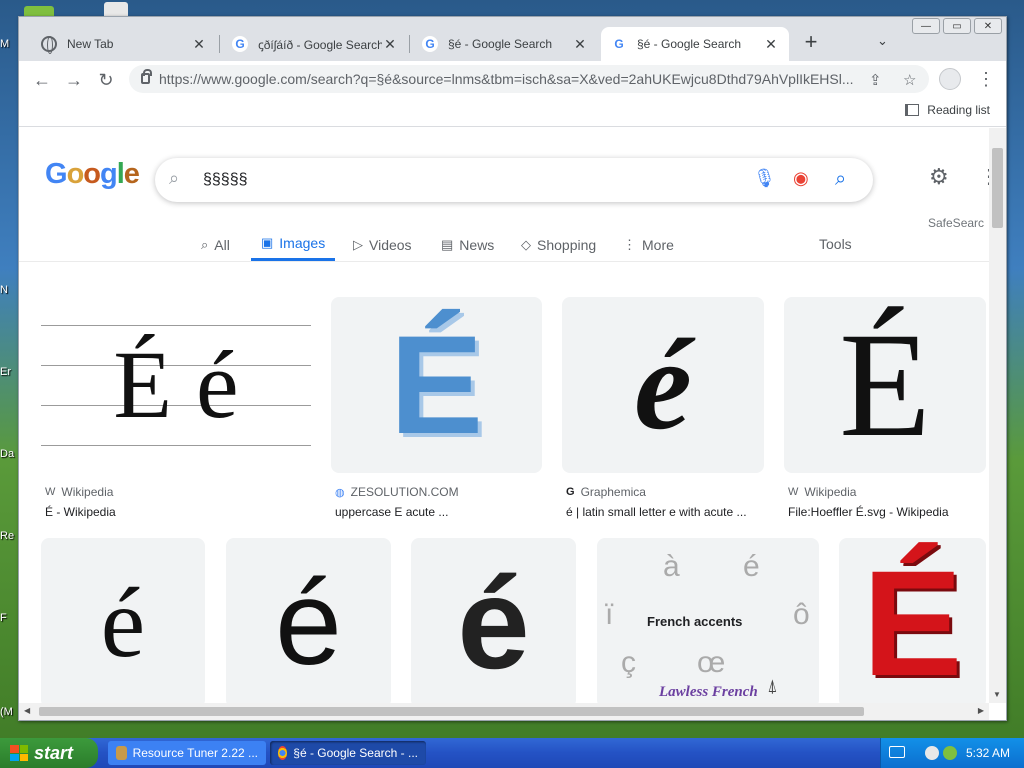 This screenshot has height=768, width=1024. Describe the element at coordinates (882, 41) in the screenshot. I see `tab-search-chevron-icon: ⌄` at that location.